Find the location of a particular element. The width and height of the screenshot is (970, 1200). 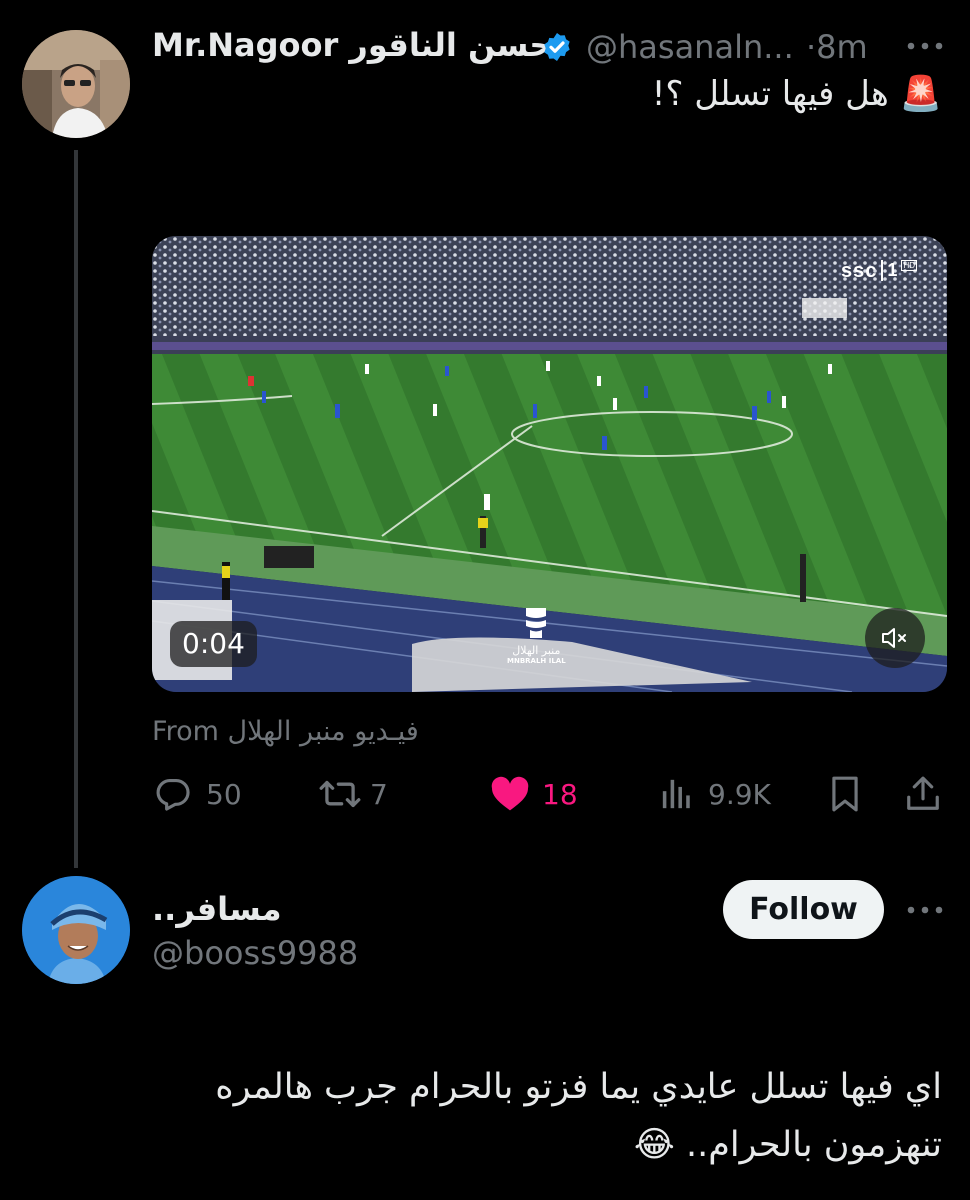

tweet-text: 🚨 هل فيها تسلل ؟! is located at coordinates (797, 94).